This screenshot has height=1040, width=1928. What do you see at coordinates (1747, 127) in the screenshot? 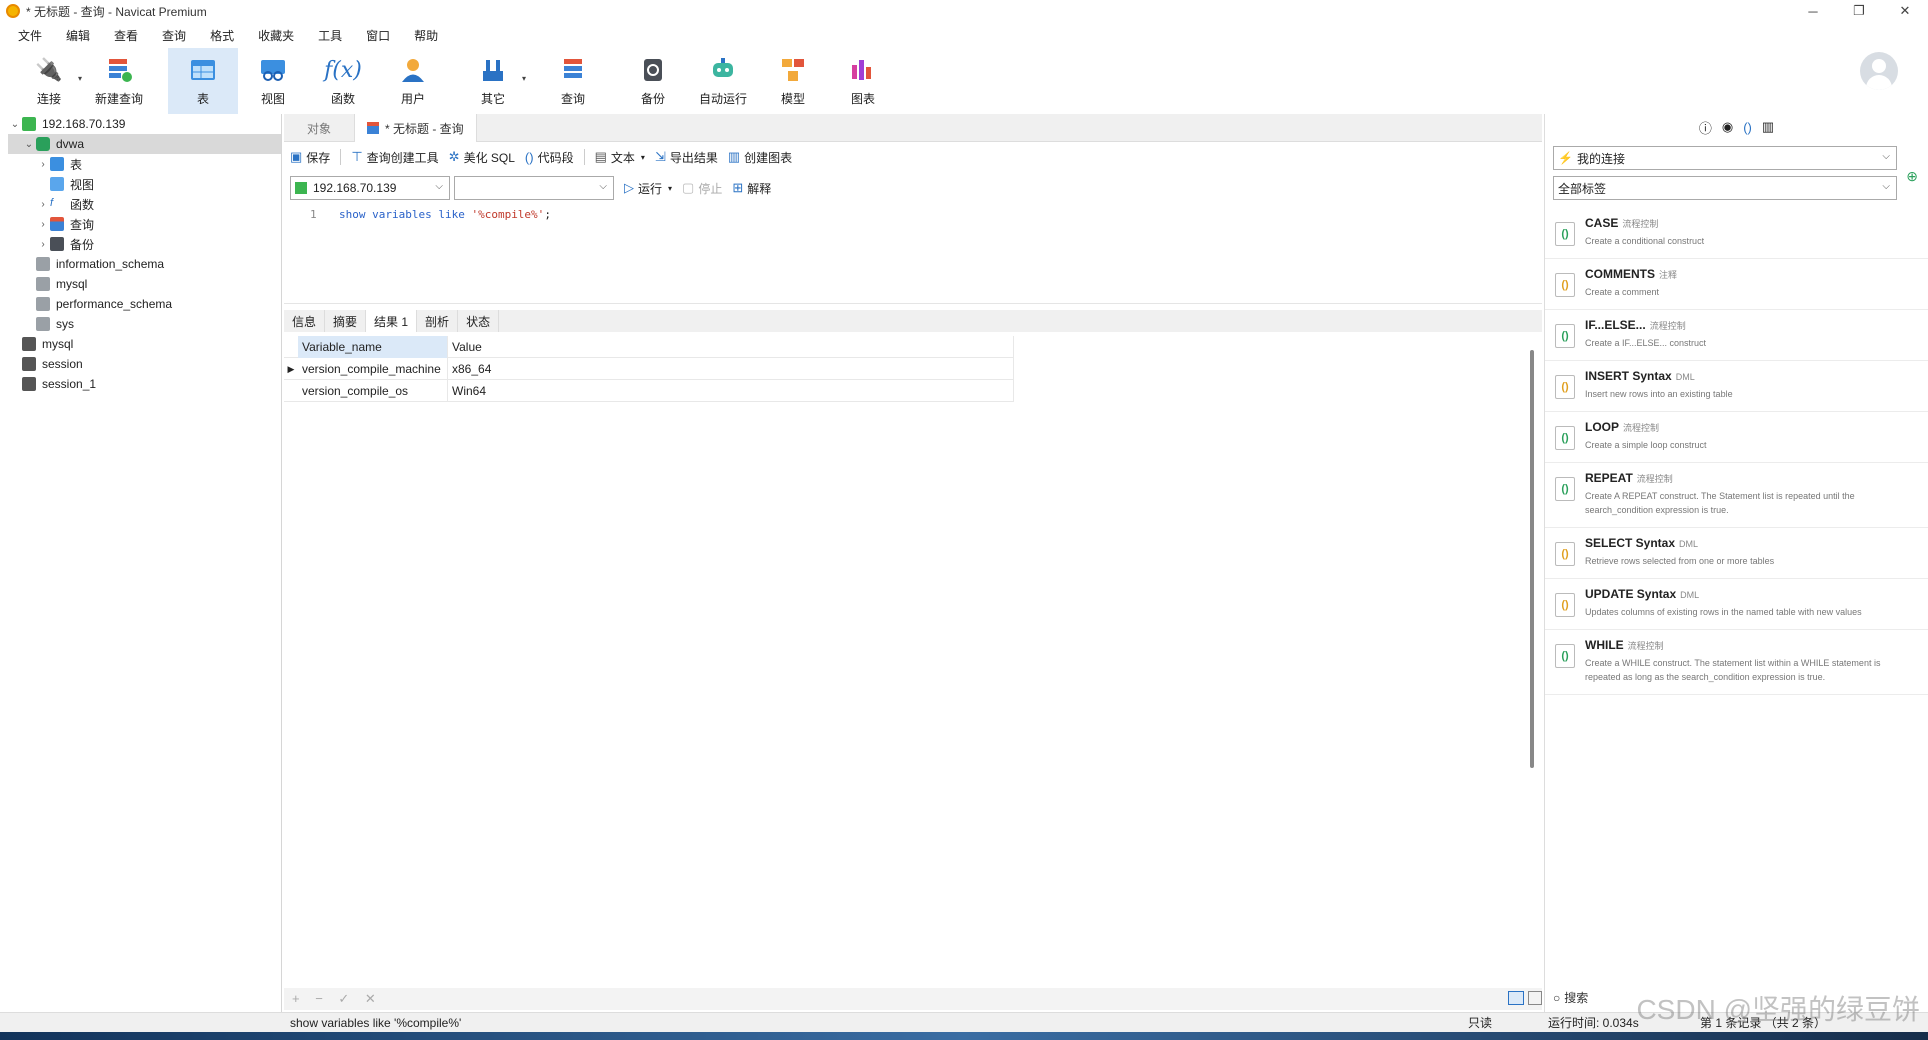
I see `braces-icon: ()` at bounding box center [1747, 127].